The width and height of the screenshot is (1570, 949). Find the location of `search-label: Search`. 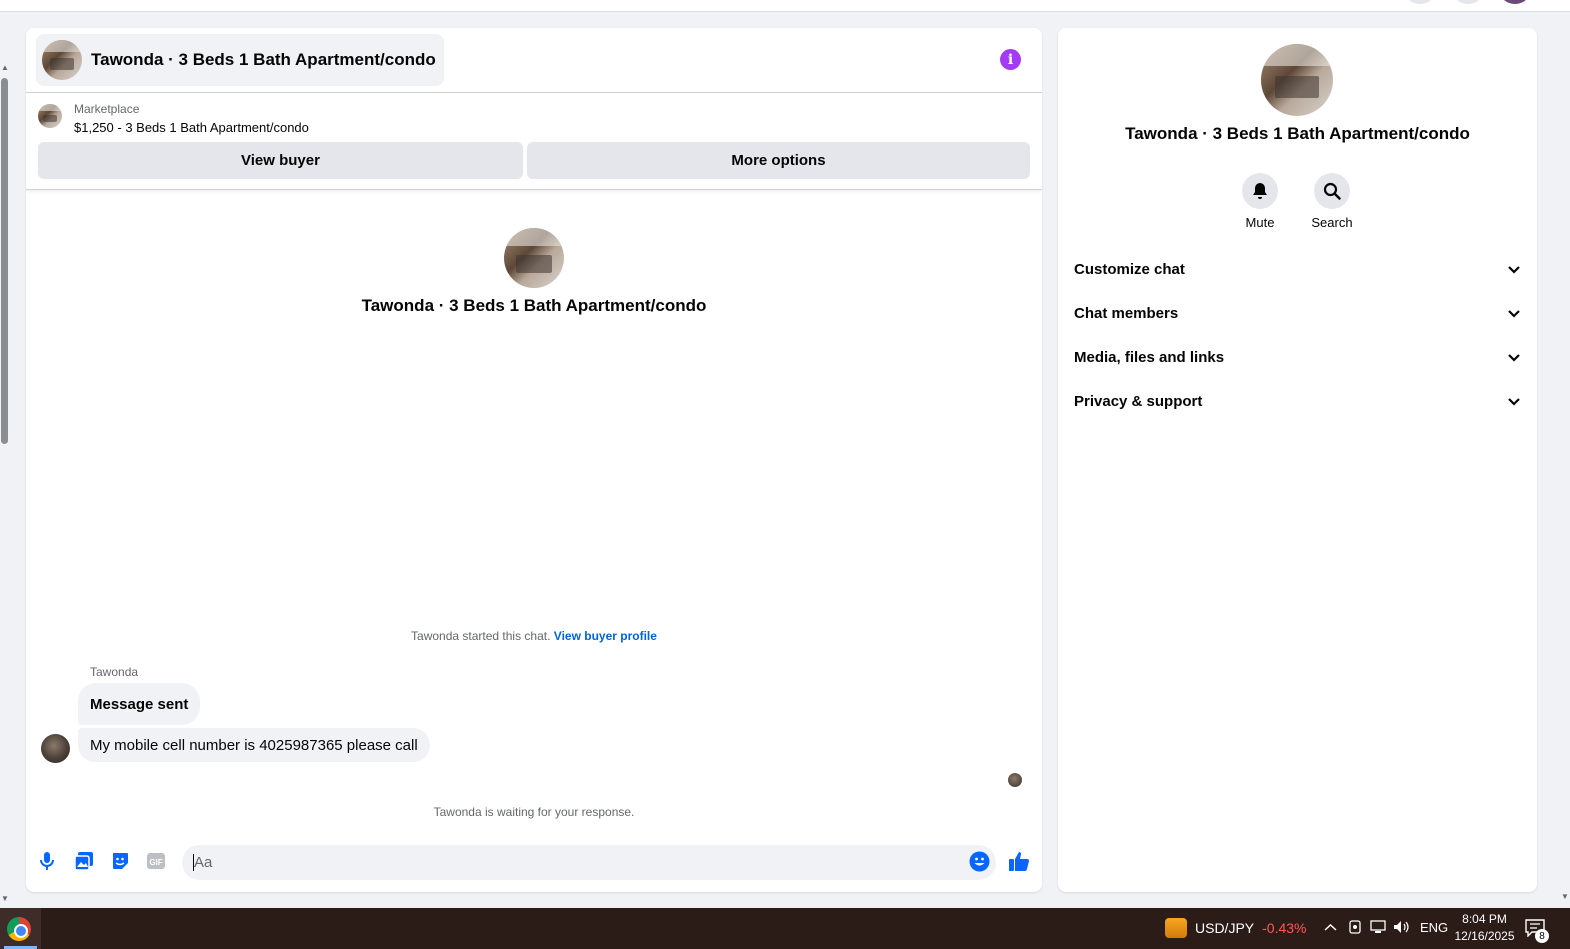

search-label: Search is located at coordinates (1332, 222).